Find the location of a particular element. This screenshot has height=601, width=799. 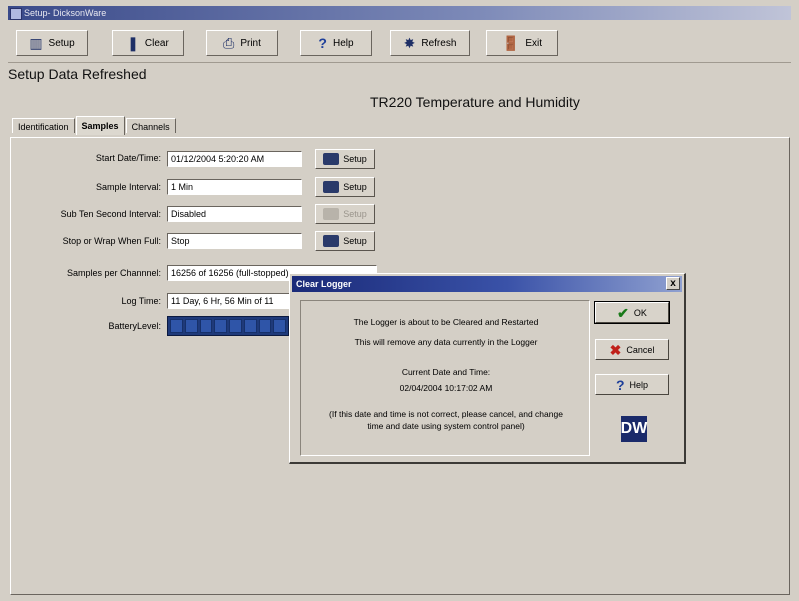

tab-samples: Samples is located at coordinates (100, 125).